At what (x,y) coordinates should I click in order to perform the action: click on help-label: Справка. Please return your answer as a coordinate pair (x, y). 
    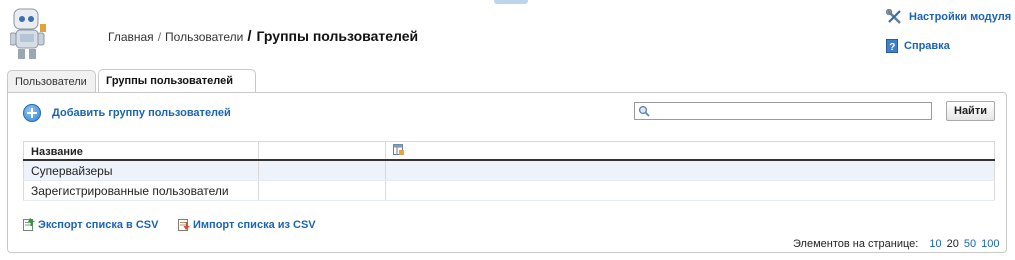
    Looking at the image, I should click on (927, 46).